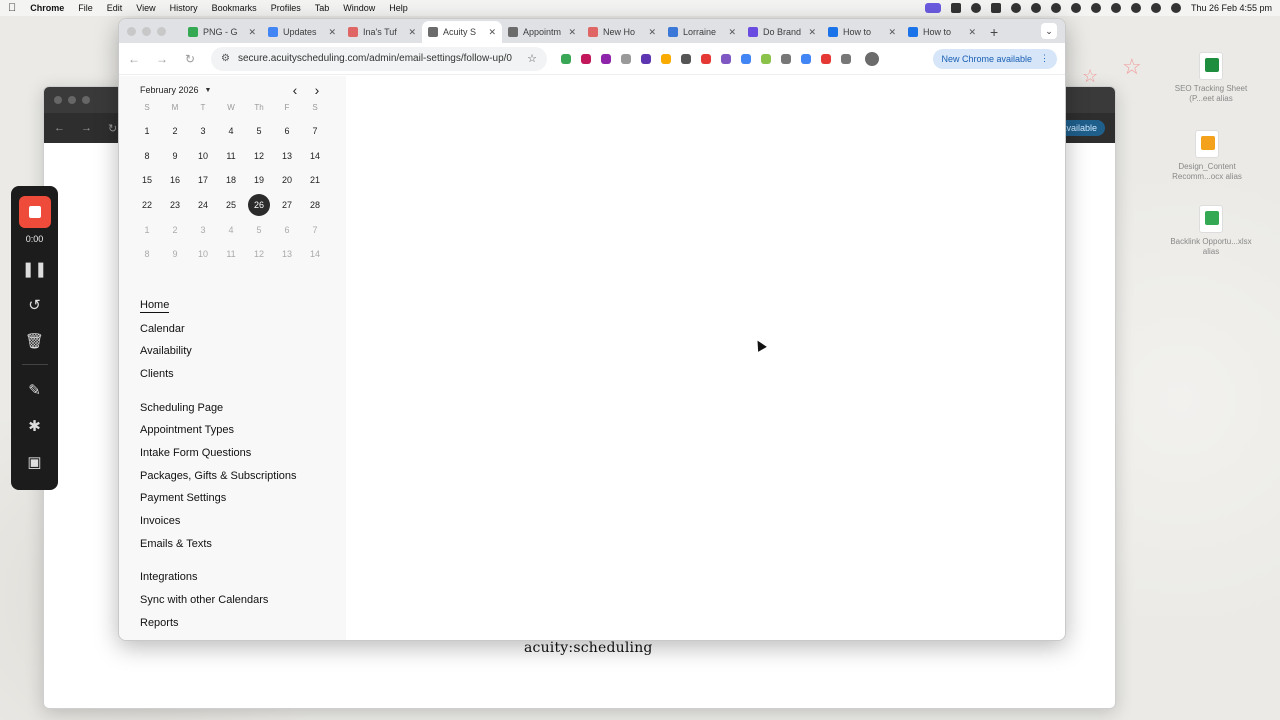 The width and height of the screenshot is (1280, 720). I want to click on back-button: ←, so click(134, 59).